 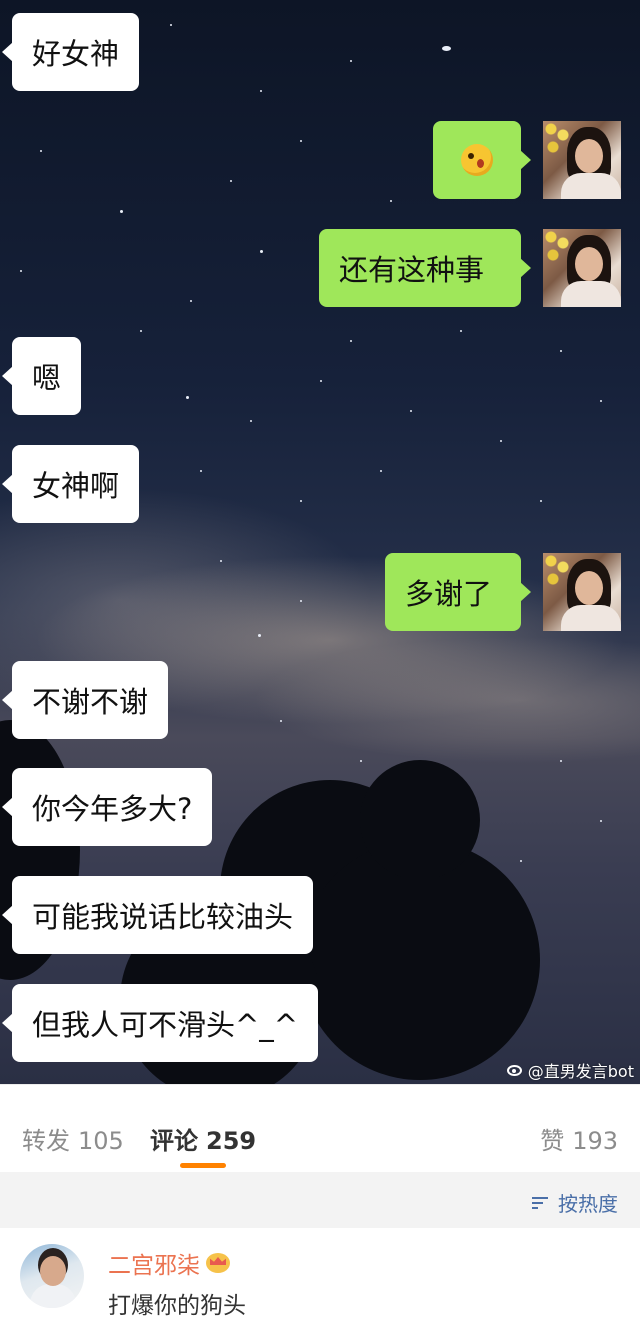 What do you see at coordinates (73, 1138) in the screenshot?
I see `tab-repost: 转发 105` at bounding box center [73, 1138].